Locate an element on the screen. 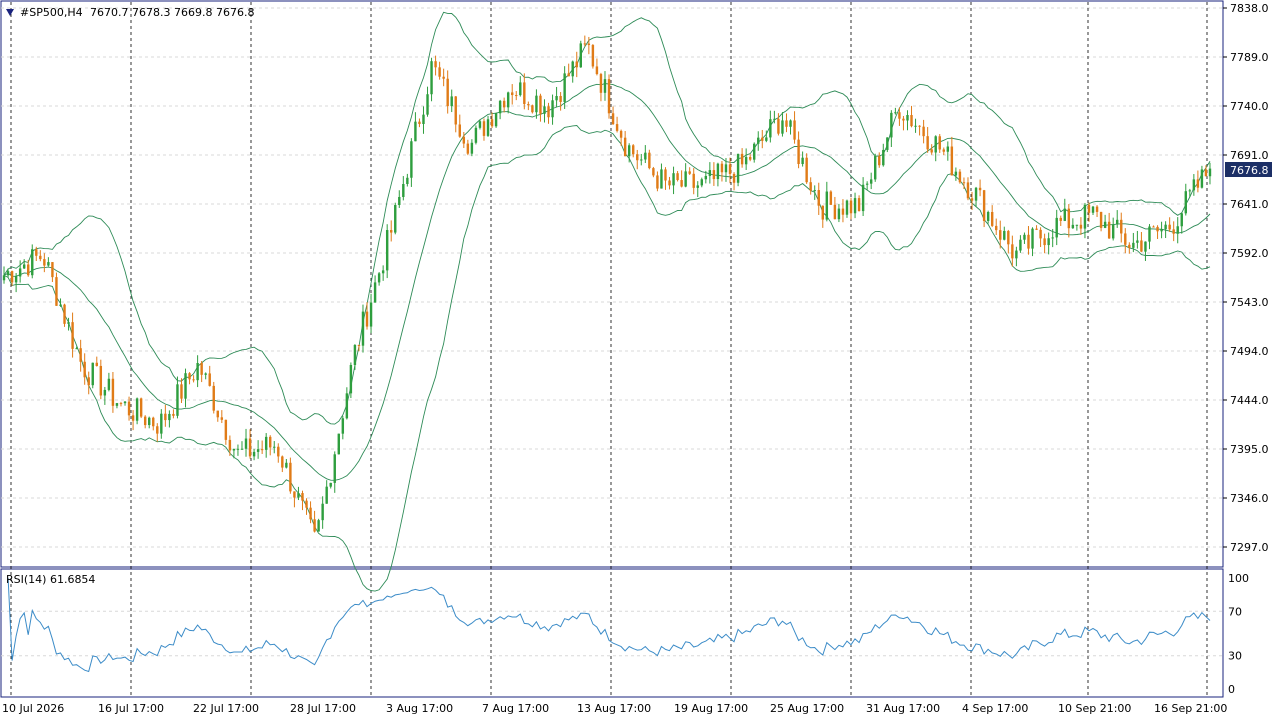 Image resolution: width=1280 pixels, height=720 pixels. ohlc-values: 7670.7 7678.3 7669.8 7676.8 is located at coordinates (172, 12).